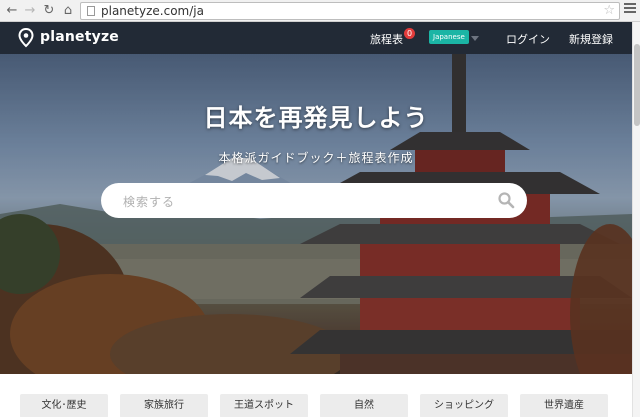 The image size is (640, 417). I want to click on chevron-down-icon, so click(475, 38).